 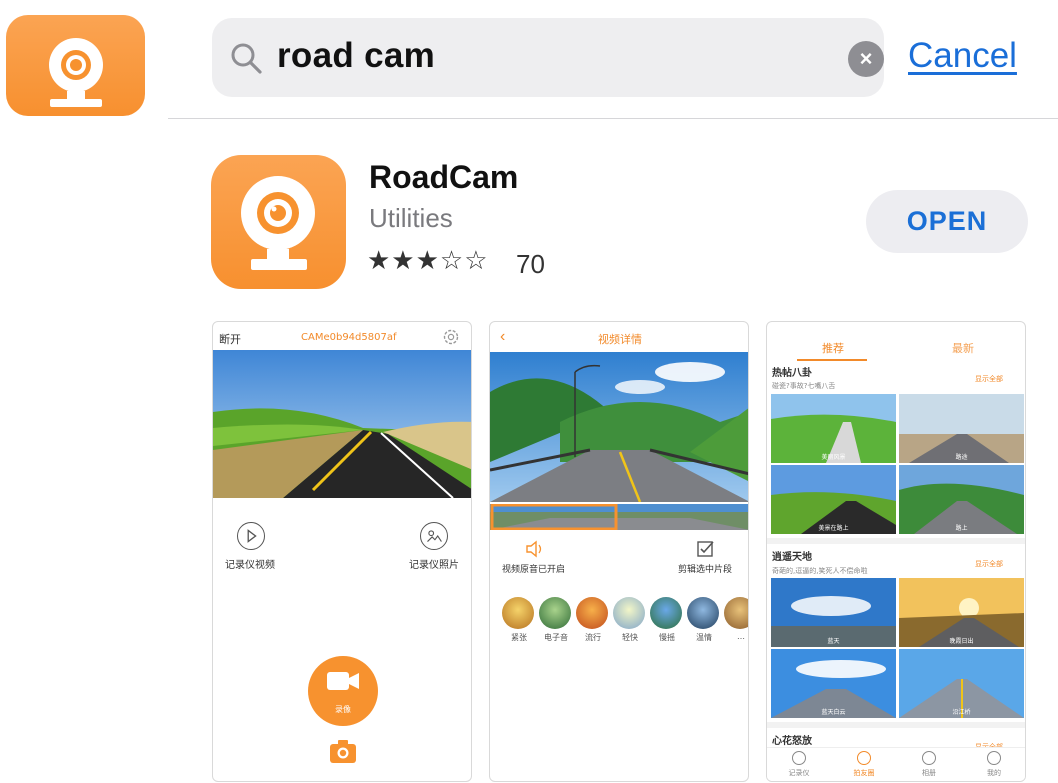 What do you see at coordinates (961, 428) in the screenshot?
I see `post-tile: 路途` at bounding box center [961, 428].